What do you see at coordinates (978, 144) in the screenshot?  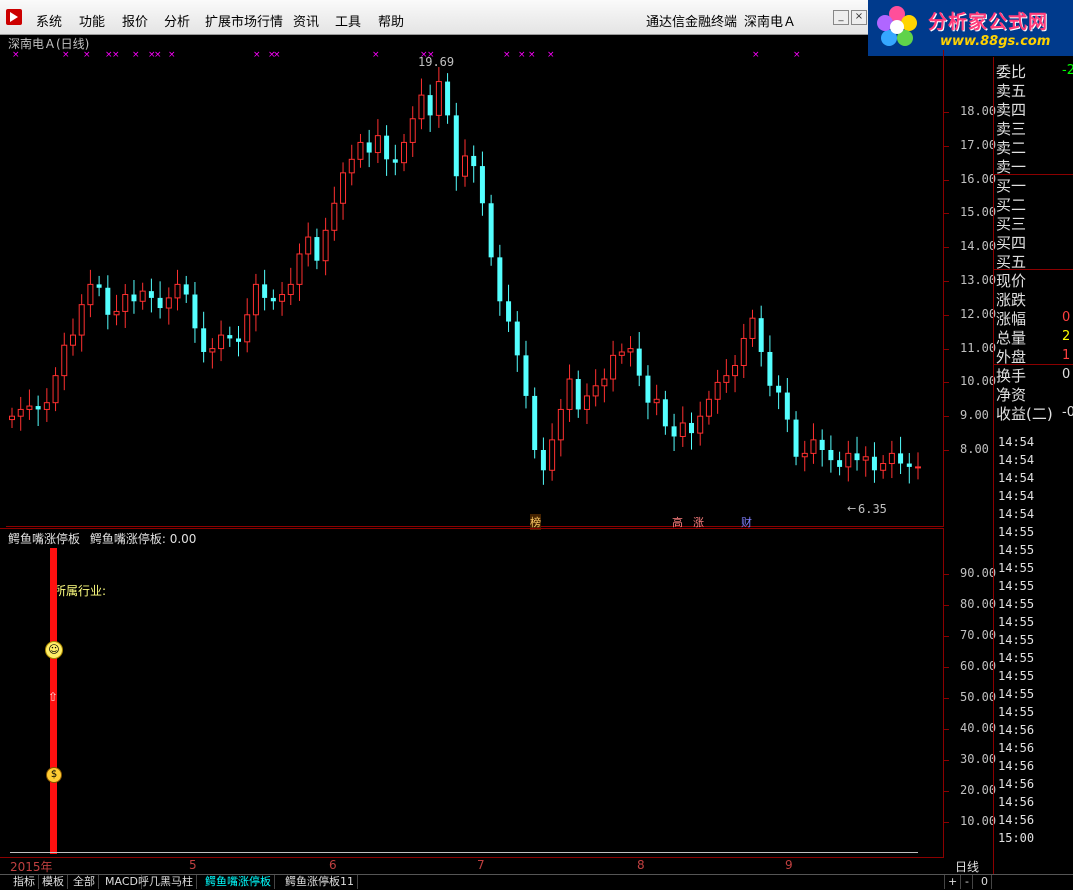 I see `price-tick-label: 17.00` at bounding box center [978, 144].